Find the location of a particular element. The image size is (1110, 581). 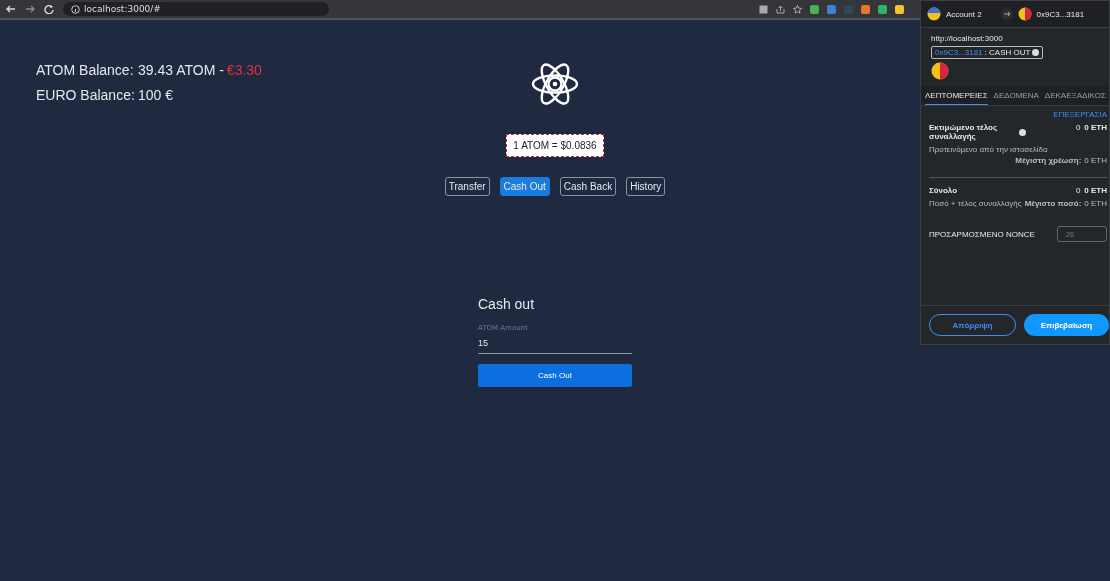

section-note: Προτεινόμενο από την ιστοσελίδα is located at coordinates (988, 149).